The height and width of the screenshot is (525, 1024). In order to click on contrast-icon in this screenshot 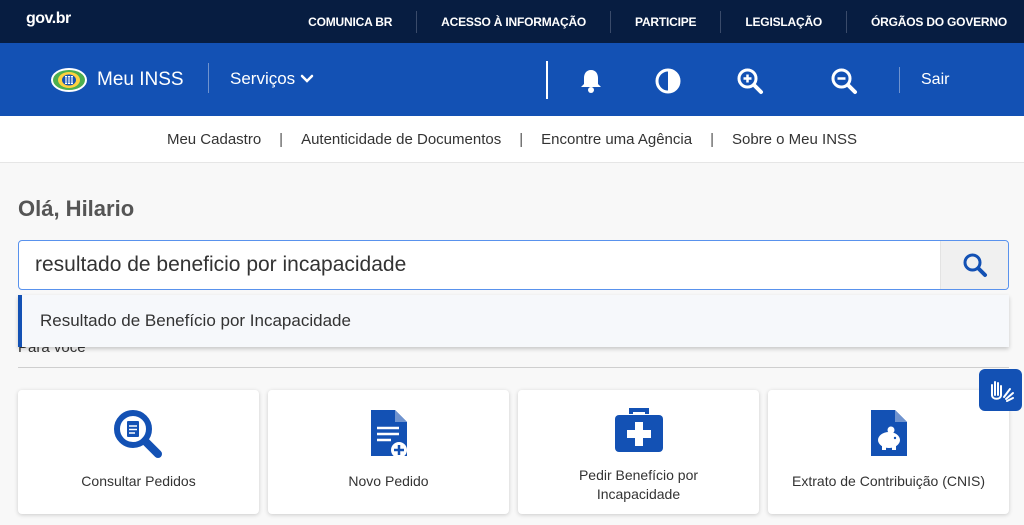, I will do `click(668, 81)`.